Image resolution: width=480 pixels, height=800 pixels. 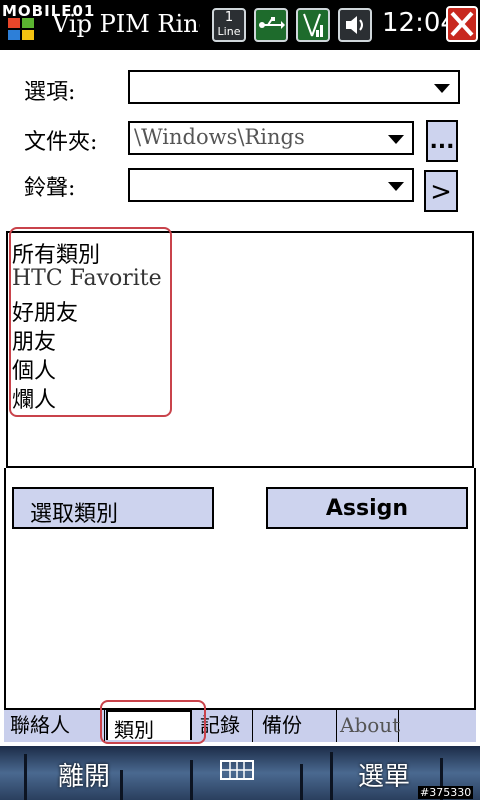 What do you see at coordinates (21, 29) in the screenshot?
I see `windows-start-icon` at bounding box center [21, 29].